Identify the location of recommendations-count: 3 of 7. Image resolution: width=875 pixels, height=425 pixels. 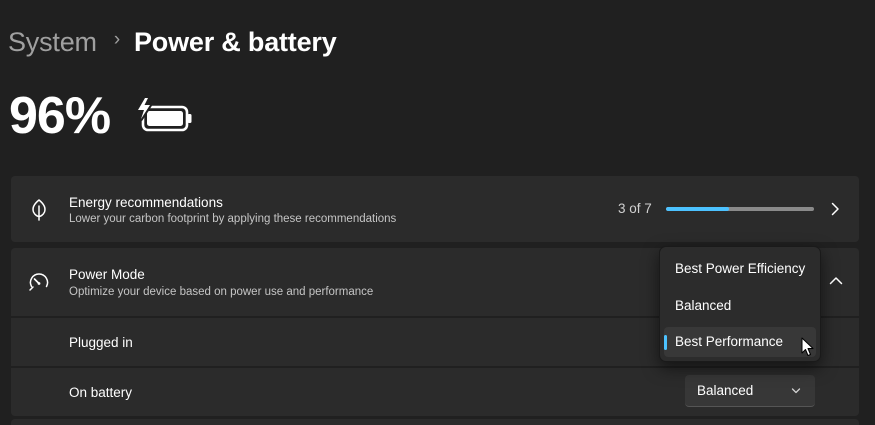
(635, 208).